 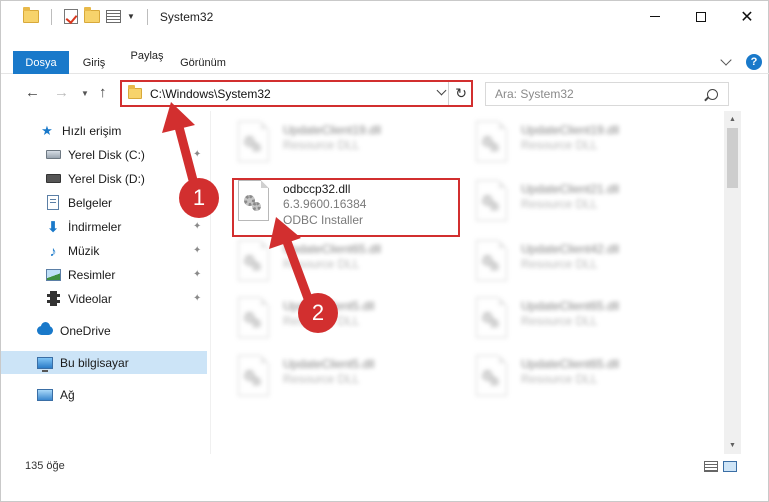 I want to click on maximize-icon, so click(x=701, y=16).